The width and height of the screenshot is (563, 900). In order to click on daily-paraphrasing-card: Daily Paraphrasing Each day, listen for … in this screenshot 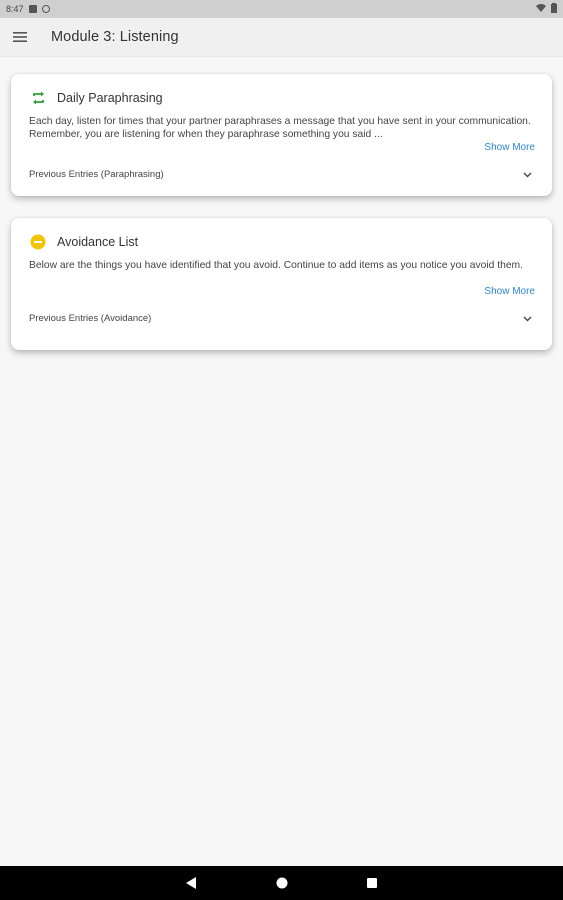, I will do `click(281, 135)`.